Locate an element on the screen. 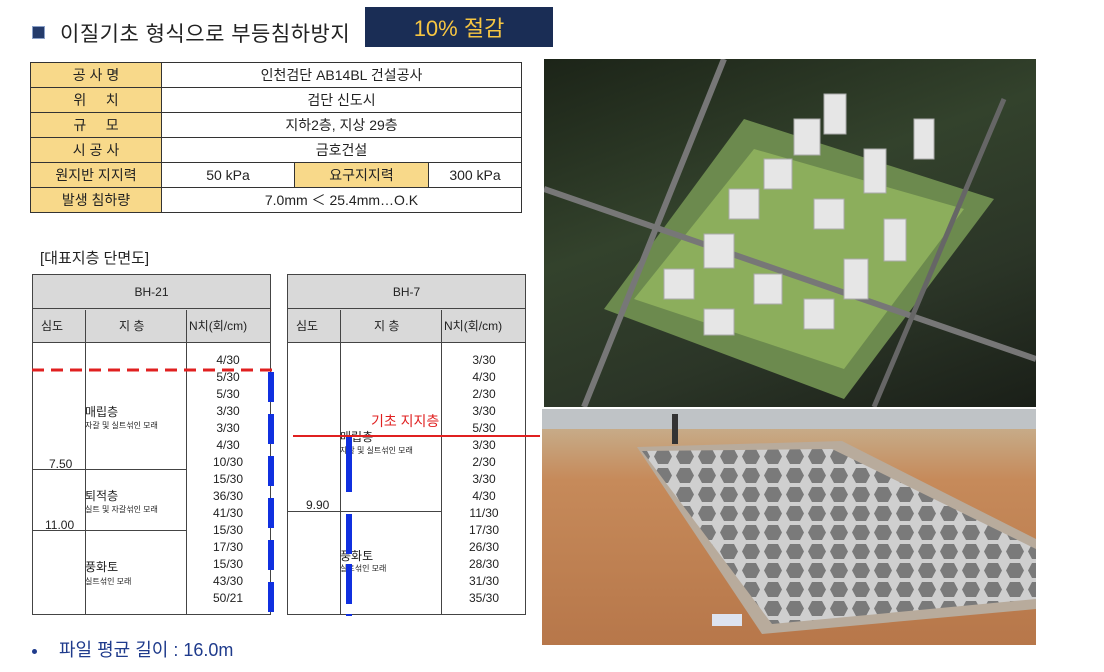 This screenshot has width=1104, height=672. n-value: 35/30 is located at coordinates (484, 598).